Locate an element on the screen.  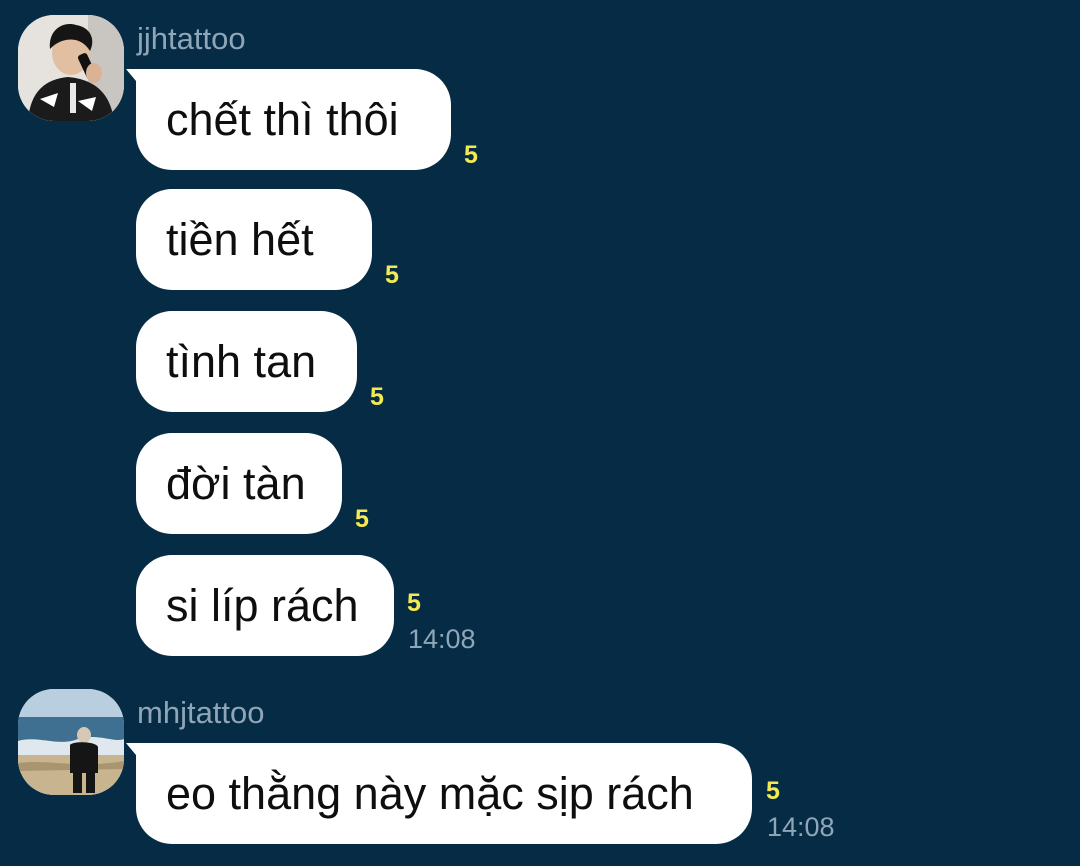
person-at-beach-avatar-icon is located at coordinates (71, 742).